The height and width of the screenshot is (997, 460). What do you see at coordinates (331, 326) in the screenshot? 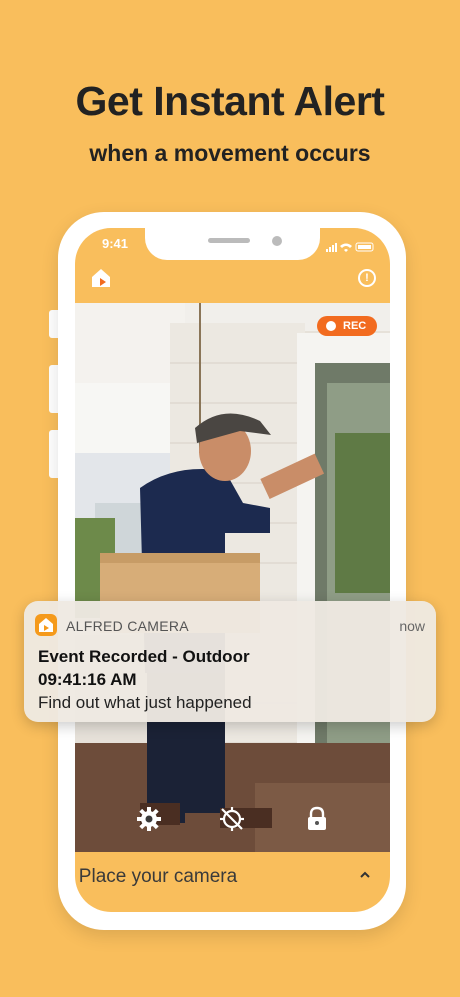
I see `rec-dot-icon` at bounding box center [331, 326].